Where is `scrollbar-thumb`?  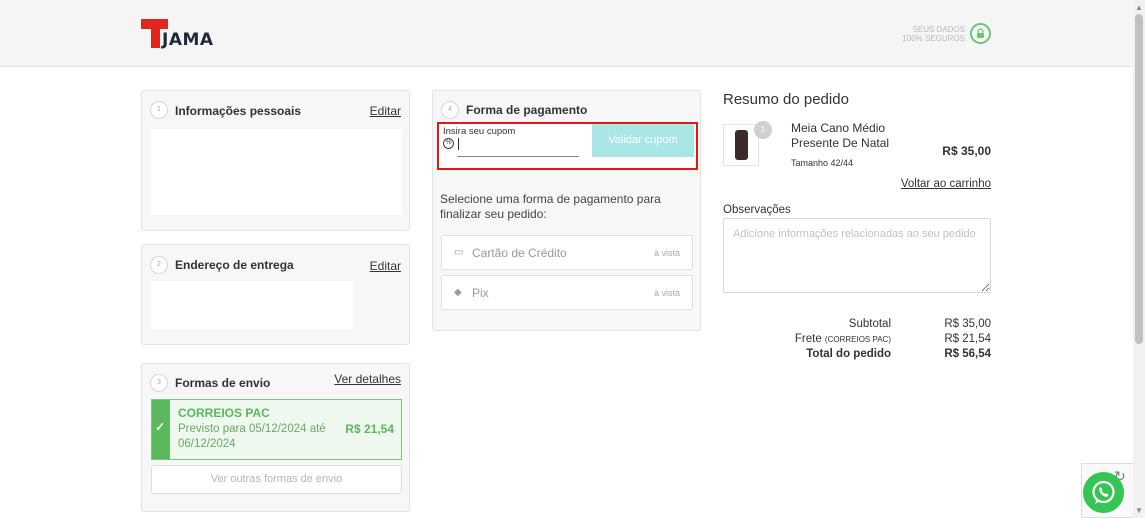 scrollbar-thumb is located at coordinates (1139, 179).